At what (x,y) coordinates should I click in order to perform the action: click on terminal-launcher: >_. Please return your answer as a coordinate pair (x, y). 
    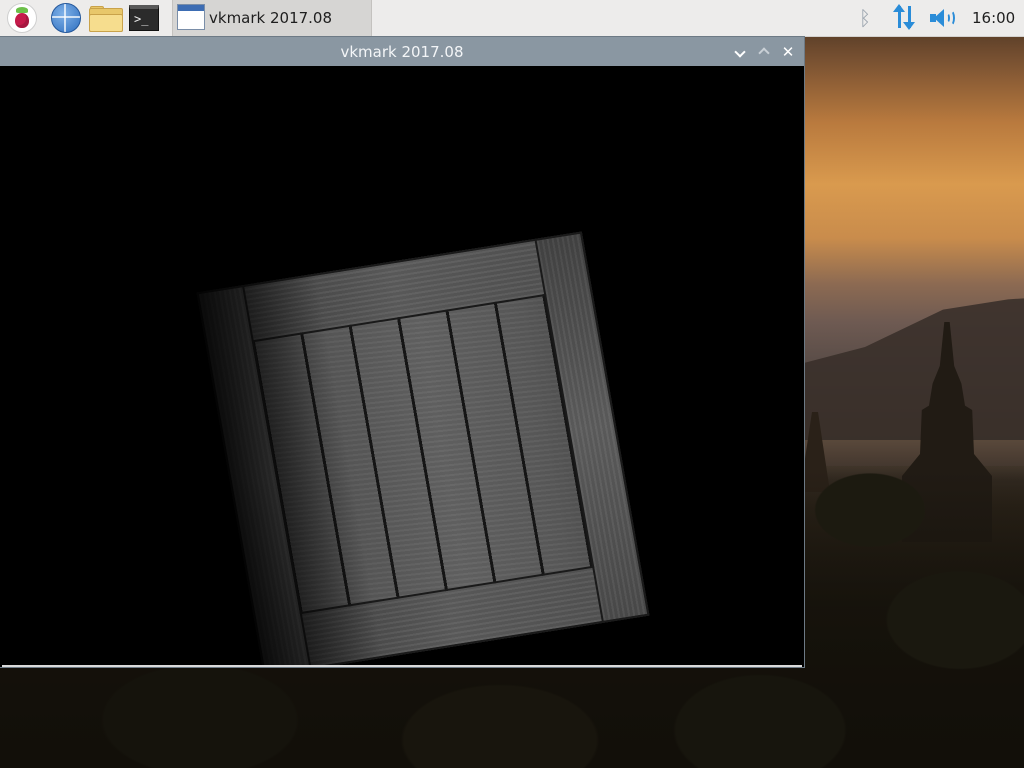
    Looking at the image, I should click on (144, 18).